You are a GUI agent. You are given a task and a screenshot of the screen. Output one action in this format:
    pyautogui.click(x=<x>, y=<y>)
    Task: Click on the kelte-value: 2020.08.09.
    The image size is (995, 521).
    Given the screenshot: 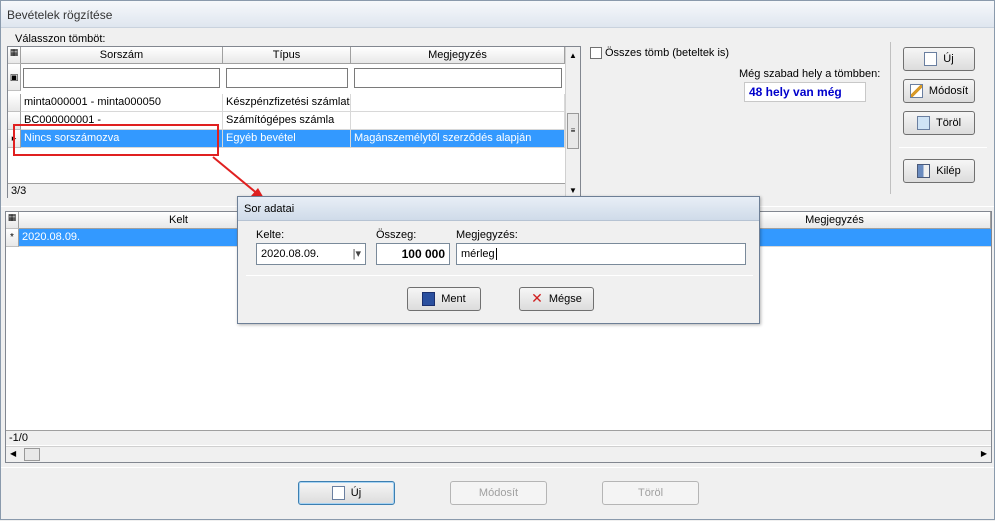 What is the action you would take?
    pyautogui.click(x=290, y=254)
    